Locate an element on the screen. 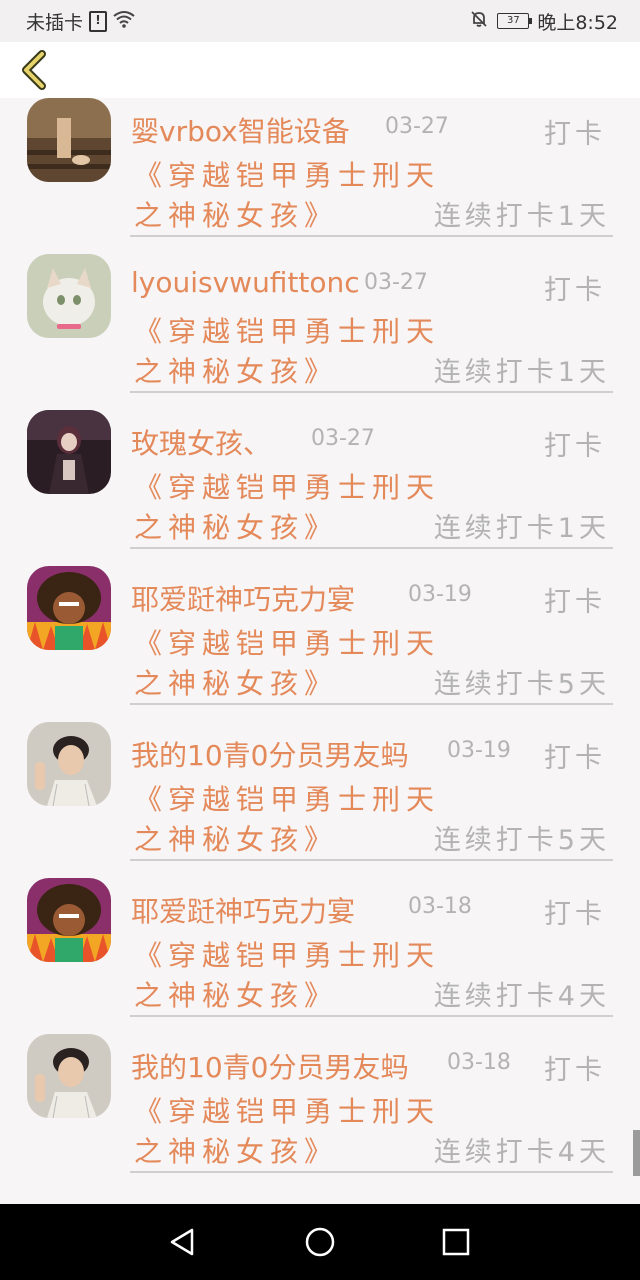 This screenshot has height=1280, width=640. nav-back-button is located at coordinates (182, 1242).